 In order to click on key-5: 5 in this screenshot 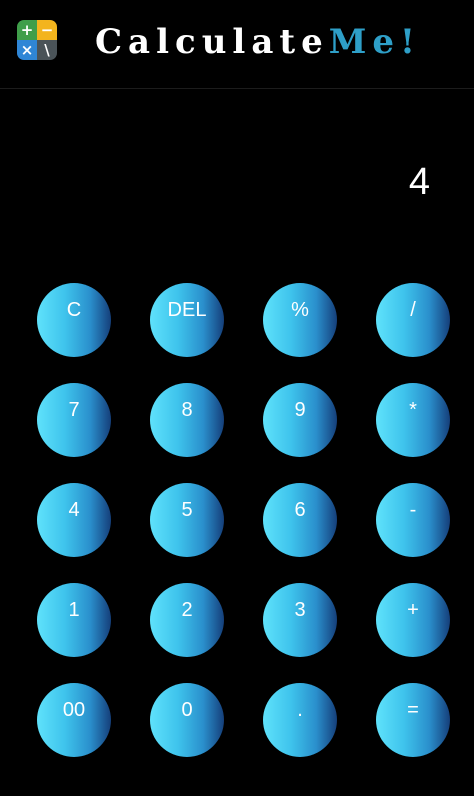, I will do `click(187, 520)`.